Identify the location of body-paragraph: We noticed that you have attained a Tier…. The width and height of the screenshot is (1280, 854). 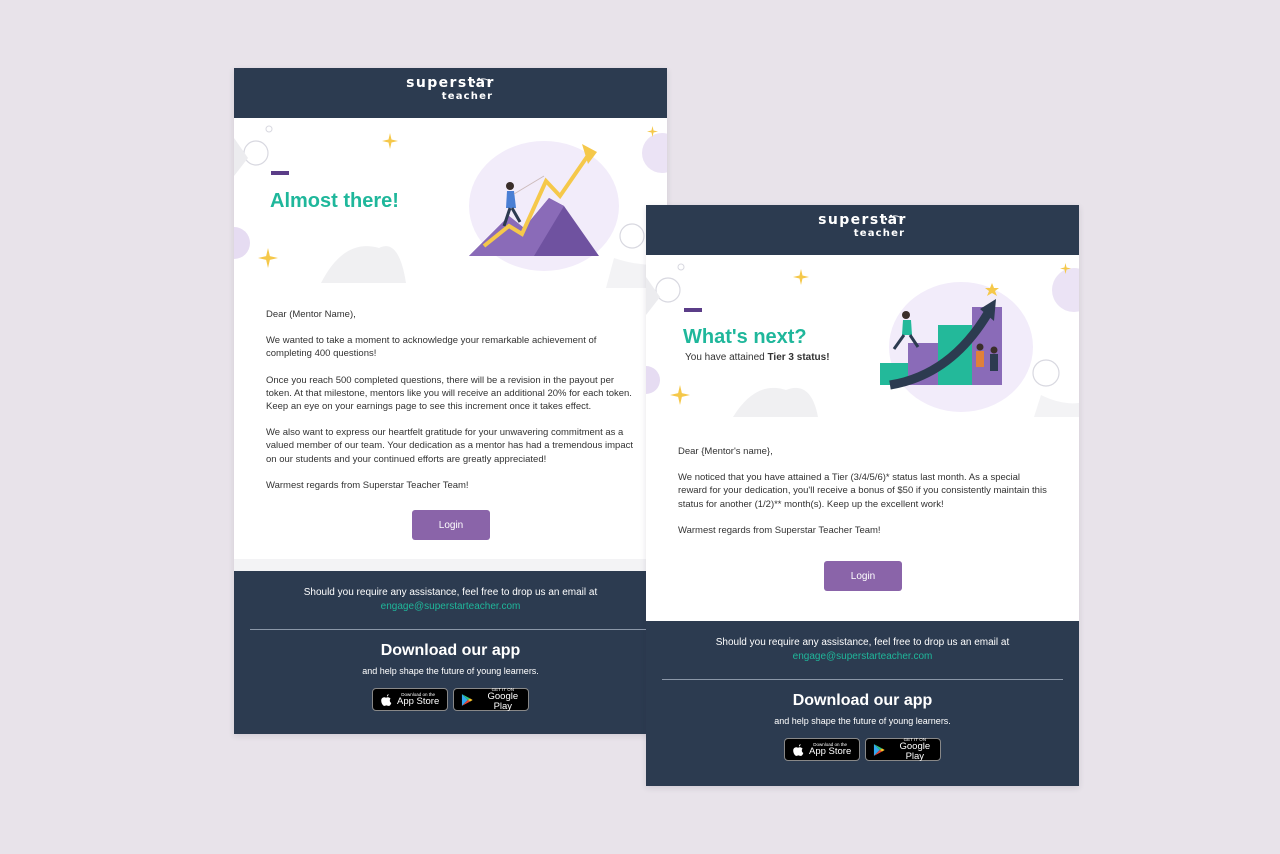
(862, 491).